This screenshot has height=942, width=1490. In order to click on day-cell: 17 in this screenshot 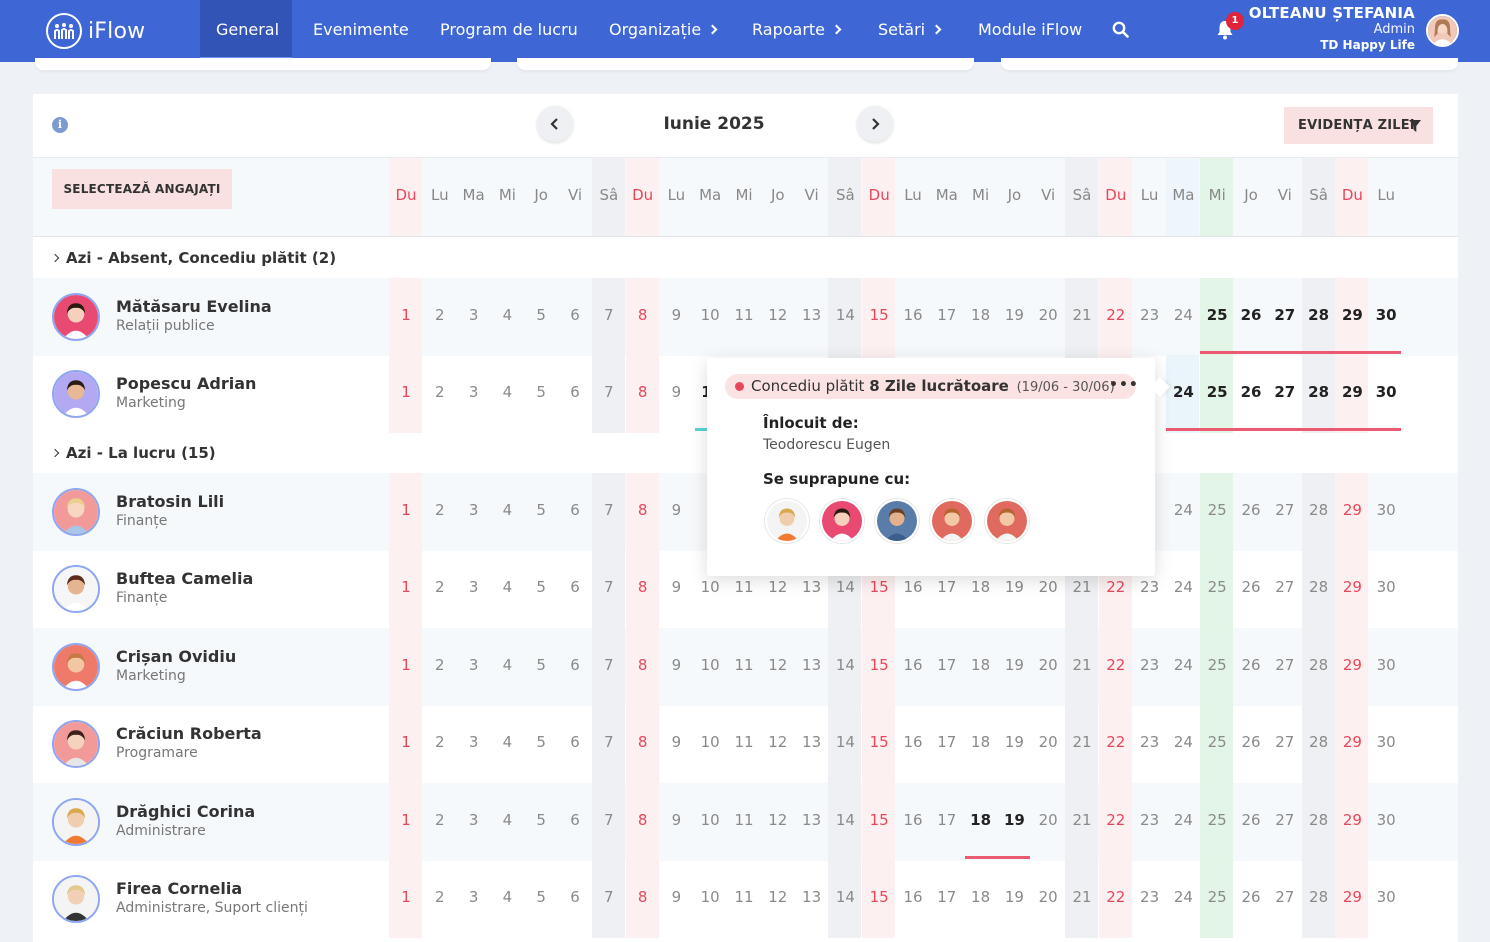, I will do `click(947, 742)`.